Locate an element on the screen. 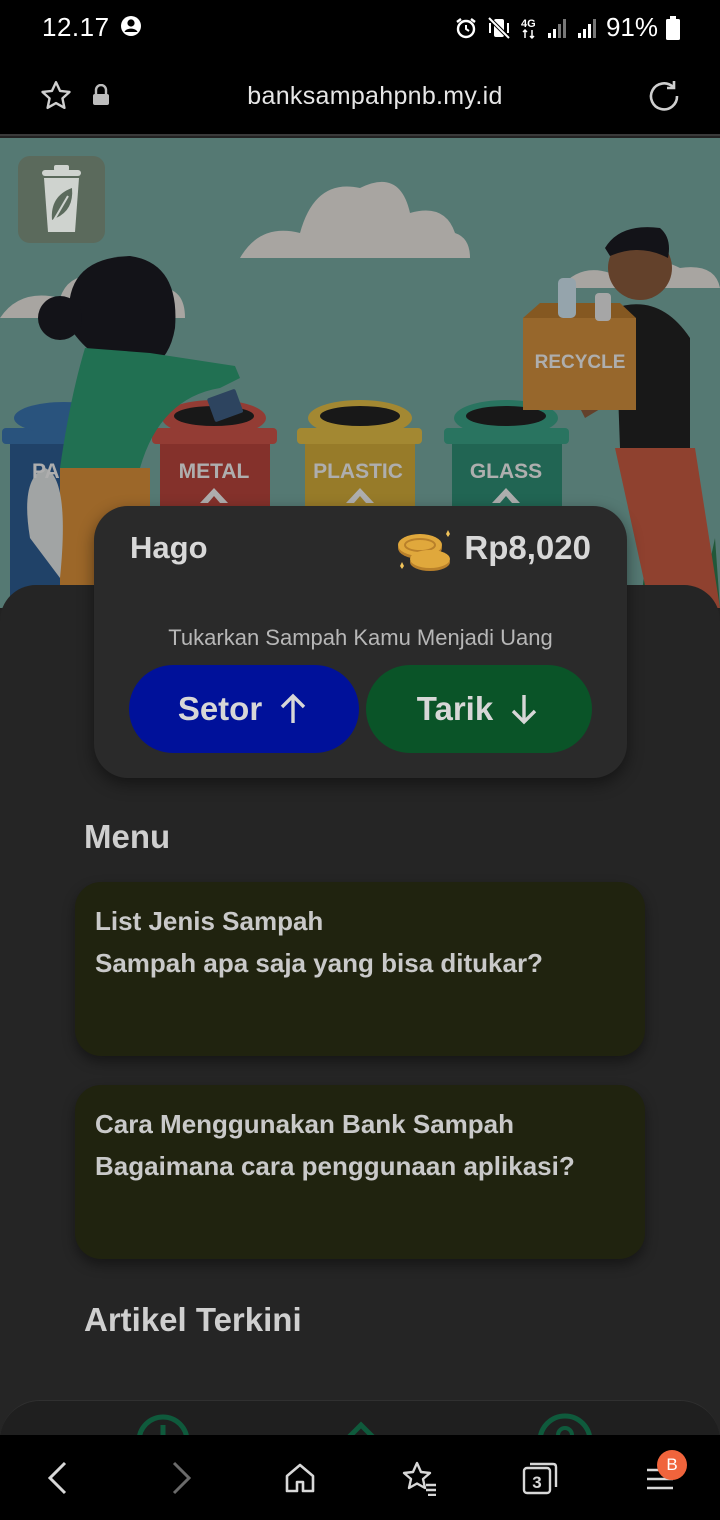  battery-percent: 91% is located at coordinates (631, 27).